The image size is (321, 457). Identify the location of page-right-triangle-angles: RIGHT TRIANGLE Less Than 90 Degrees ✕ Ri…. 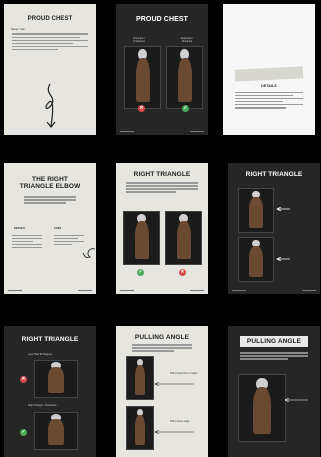
(50, 391).